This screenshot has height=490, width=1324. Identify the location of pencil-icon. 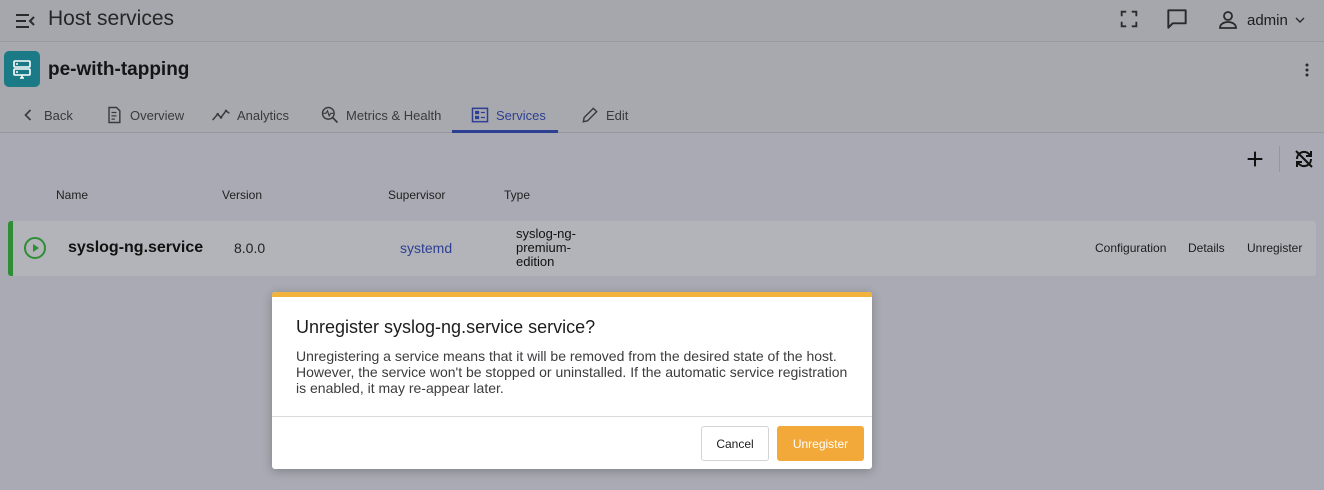
(590, 115).